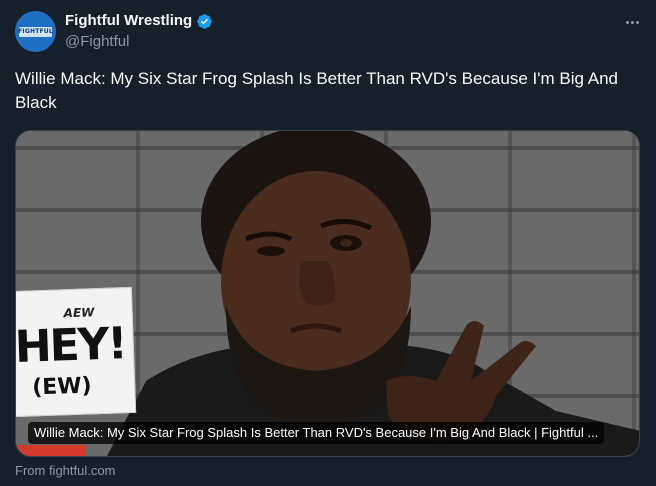  I want to click on avatar-logo-text: FIGHTFUL, so click(35, 31).